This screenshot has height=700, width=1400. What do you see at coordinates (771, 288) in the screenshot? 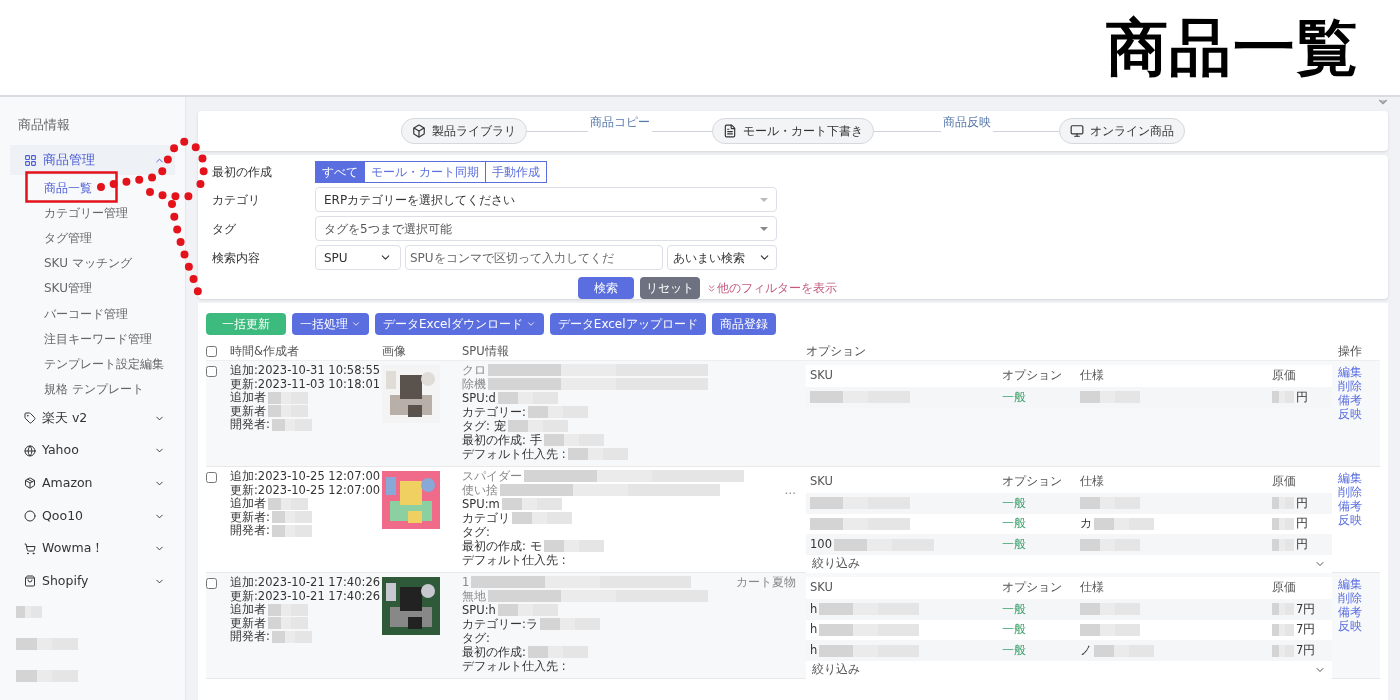
I see `more-filters-link: 他のフィルターを表示` at bounding box center [771, 288].